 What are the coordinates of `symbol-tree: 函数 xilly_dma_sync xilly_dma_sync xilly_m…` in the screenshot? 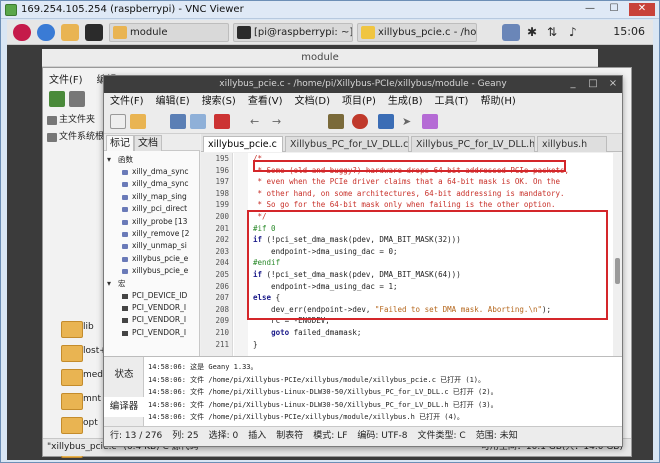 It's located at (151, 246).